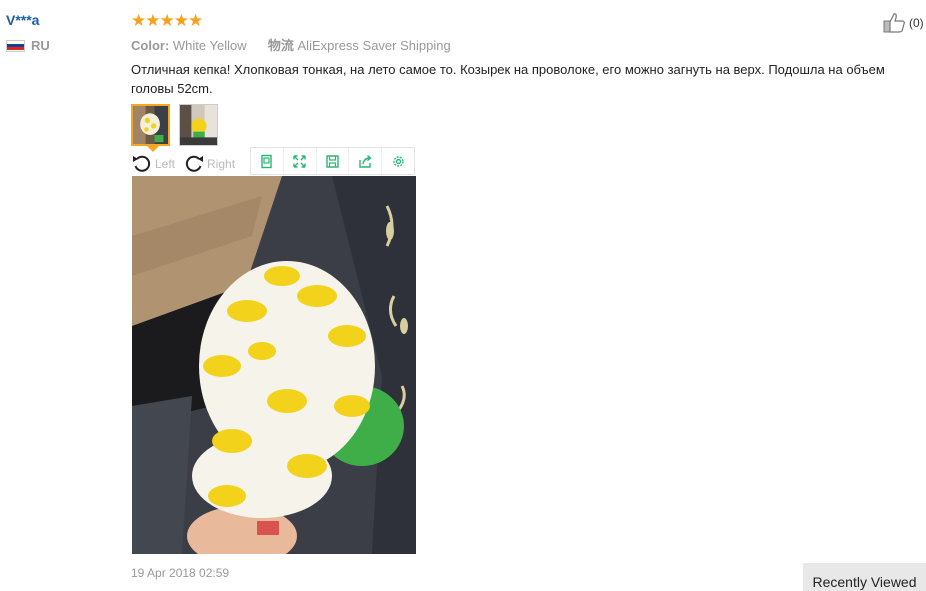 The image size is (926, 591). I want to click on save-button, so click(333, 161).